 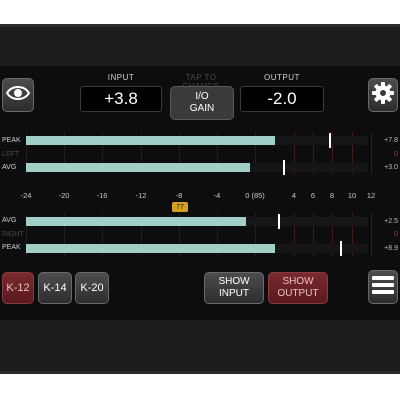 I want to click on scale-tick-label: 4, so click(x=294, y=195).